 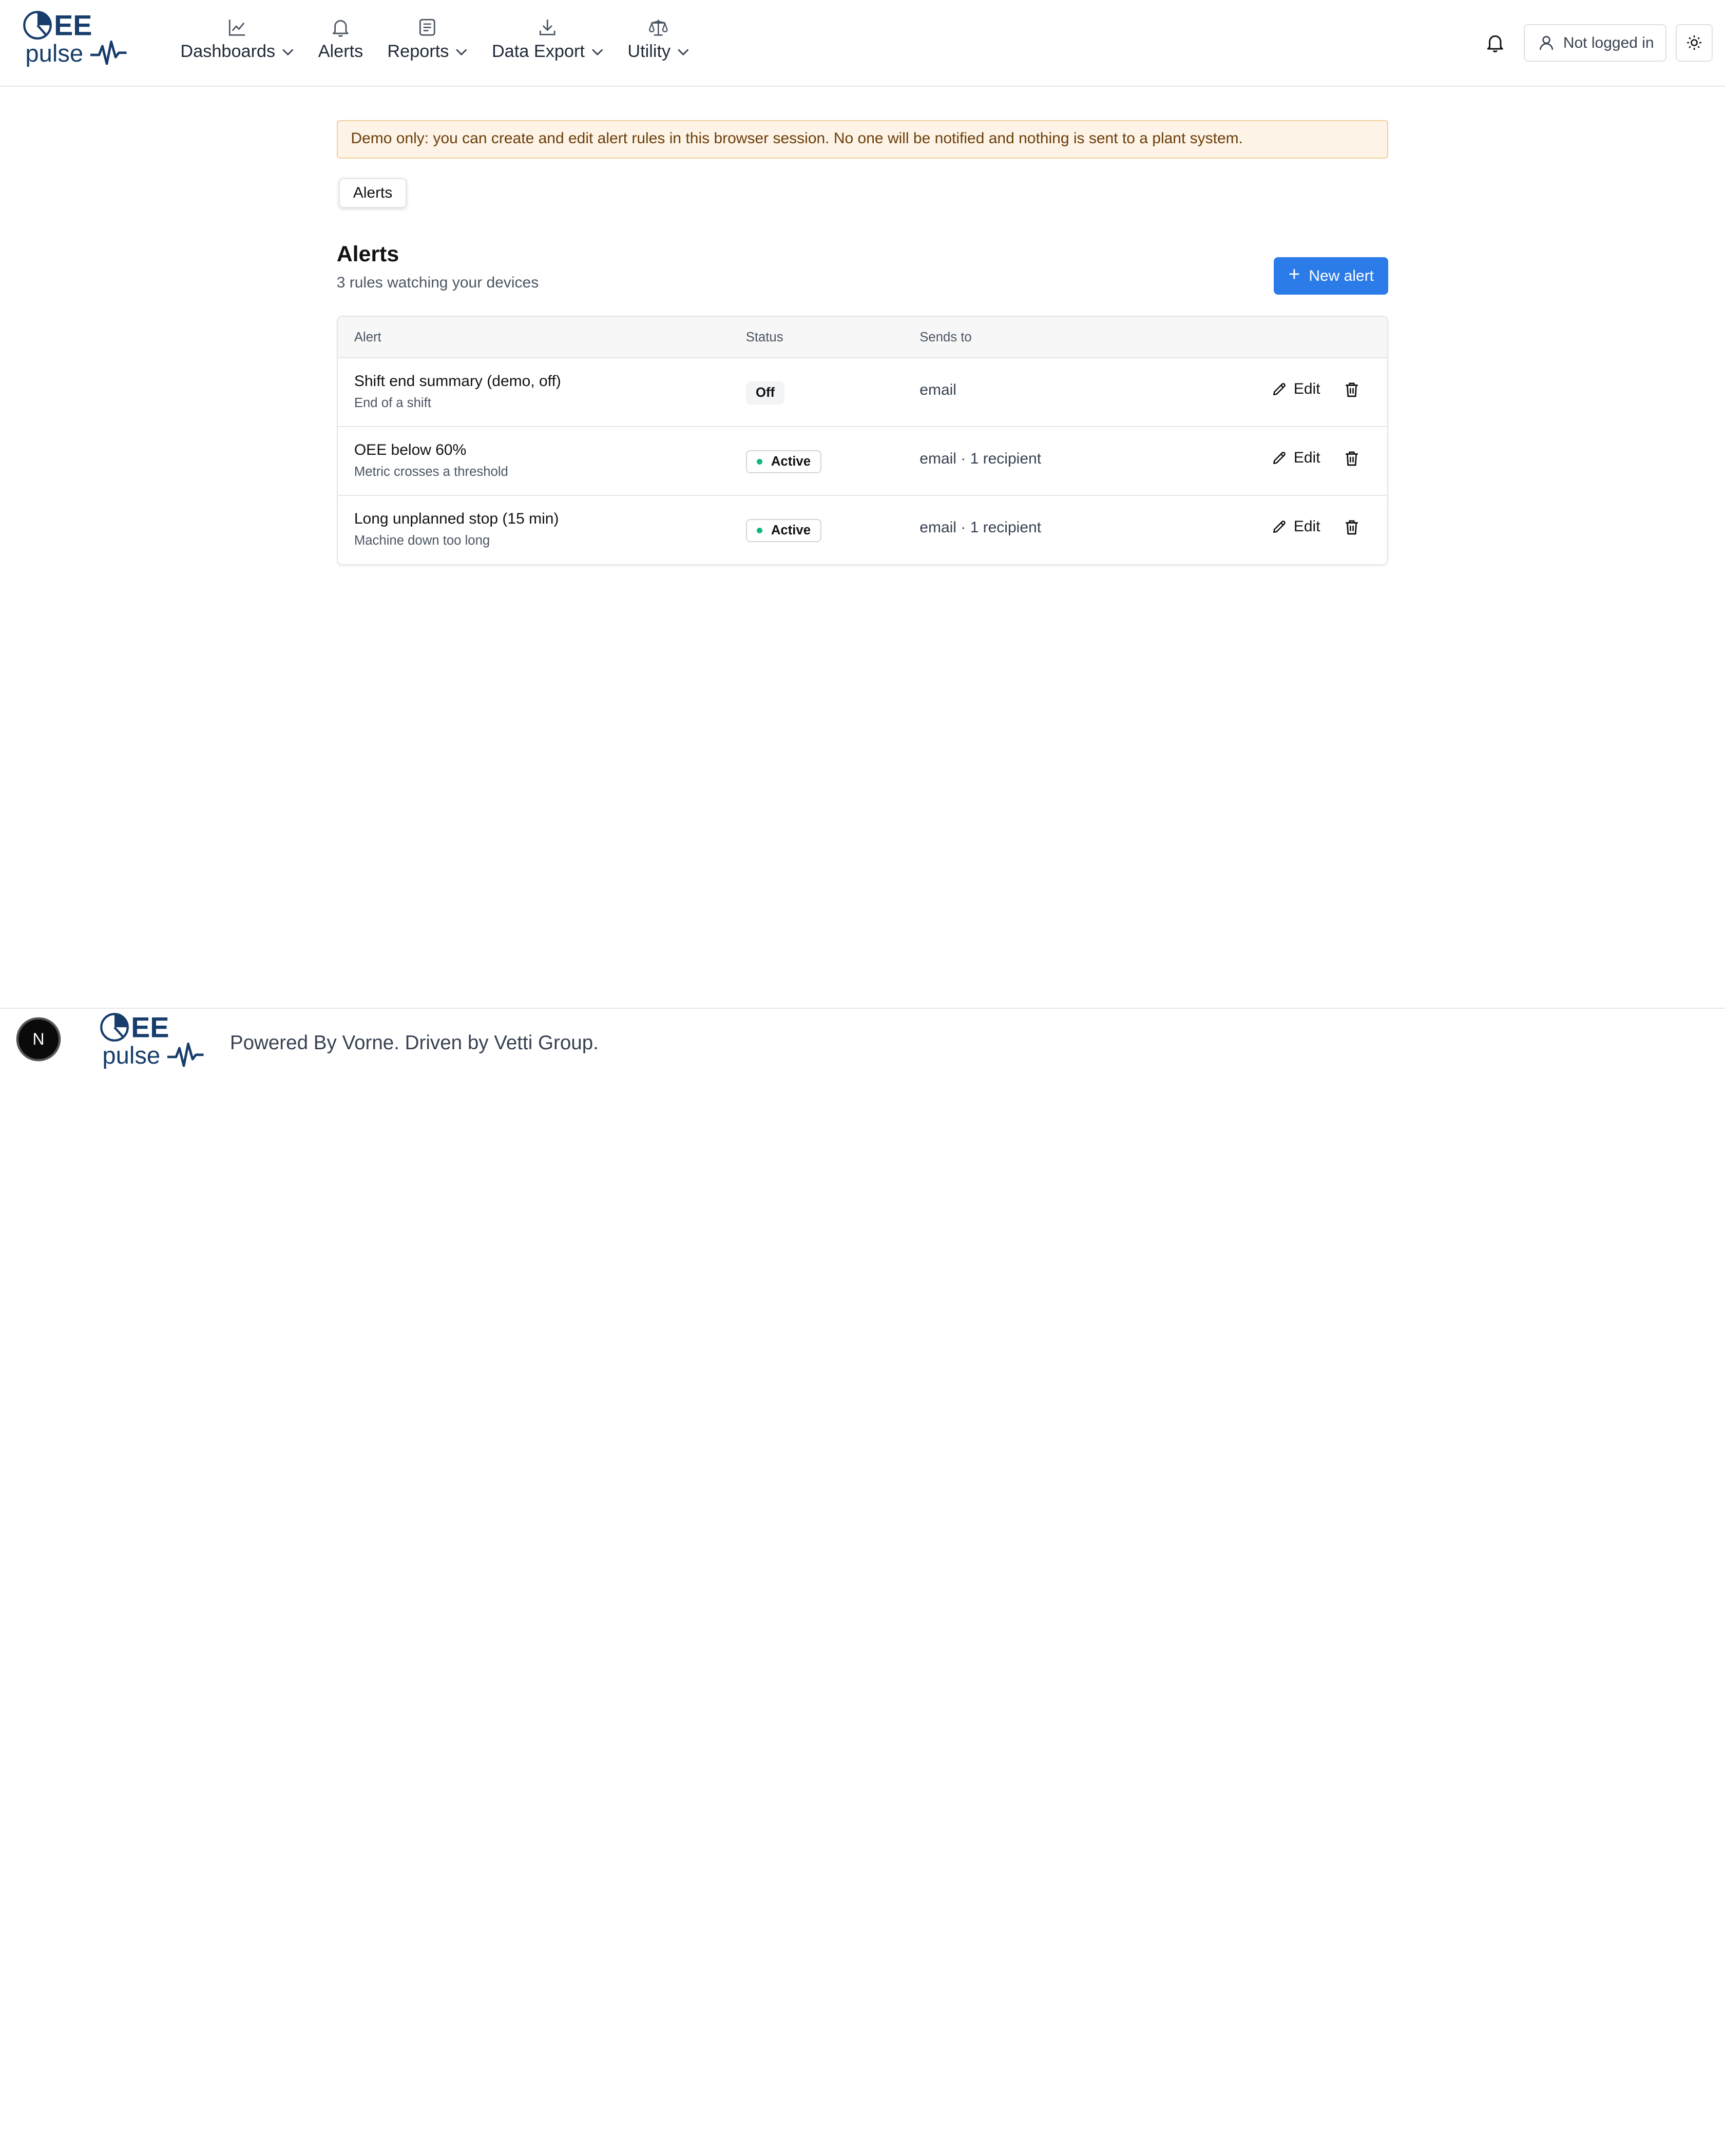 What do you see at coordinates (937, 390) in the screenshot?
I see `sends-to: email` at bounding box center [937, 390].